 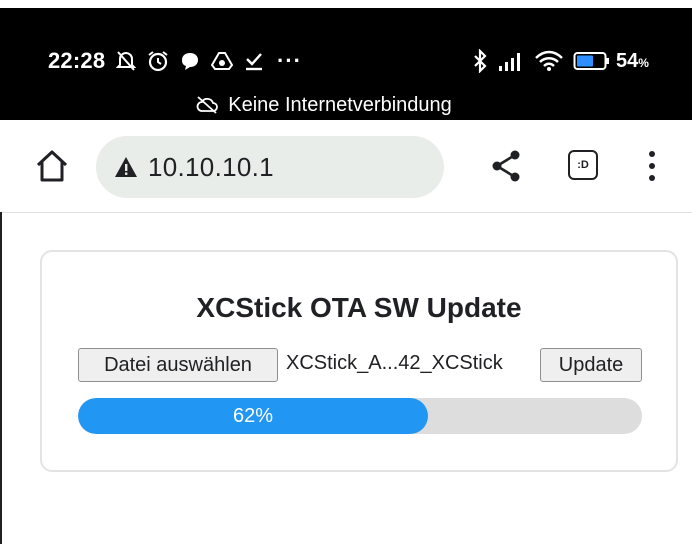 What do you see at coordinates (652, 166) in the screenshot?
I see `more-options-icon` at bounding box center [652, 166].